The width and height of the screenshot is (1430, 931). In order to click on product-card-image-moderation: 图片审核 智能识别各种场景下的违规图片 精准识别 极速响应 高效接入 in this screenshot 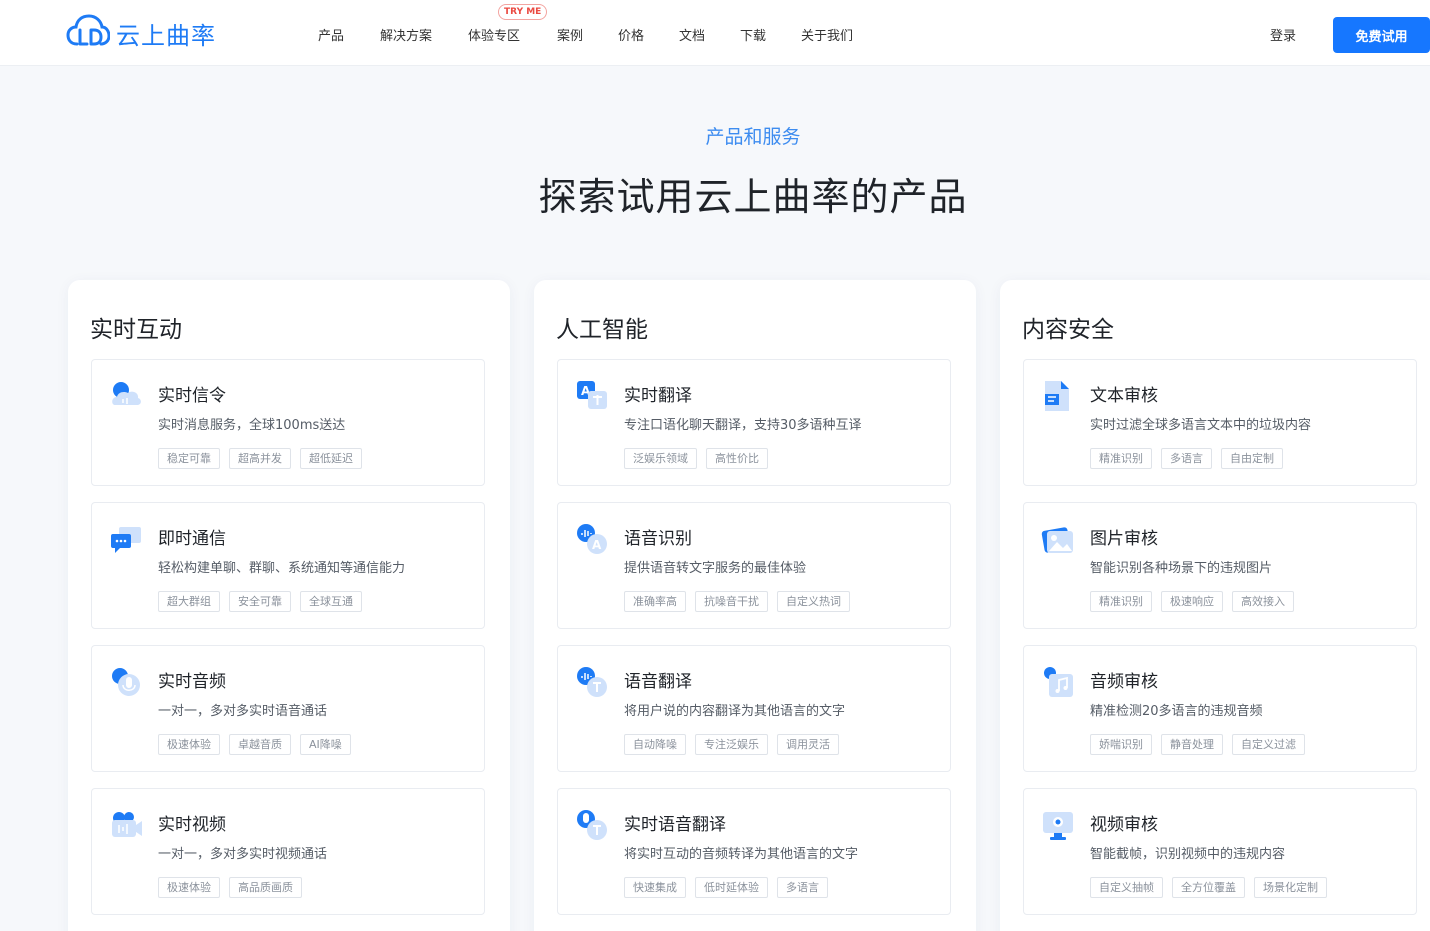, I will do `click(1220, 565)`.